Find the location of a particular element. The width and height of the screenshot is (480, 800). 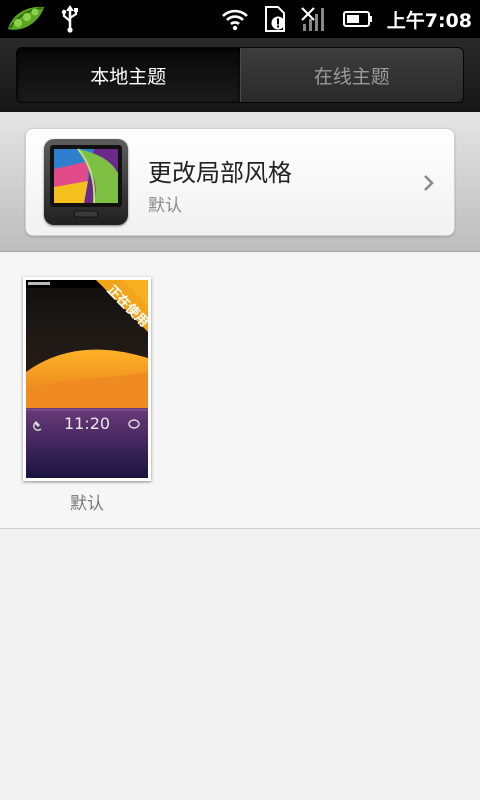

theme-preview-image: 11:20 正在使用 is located at coordinates (87, 379).